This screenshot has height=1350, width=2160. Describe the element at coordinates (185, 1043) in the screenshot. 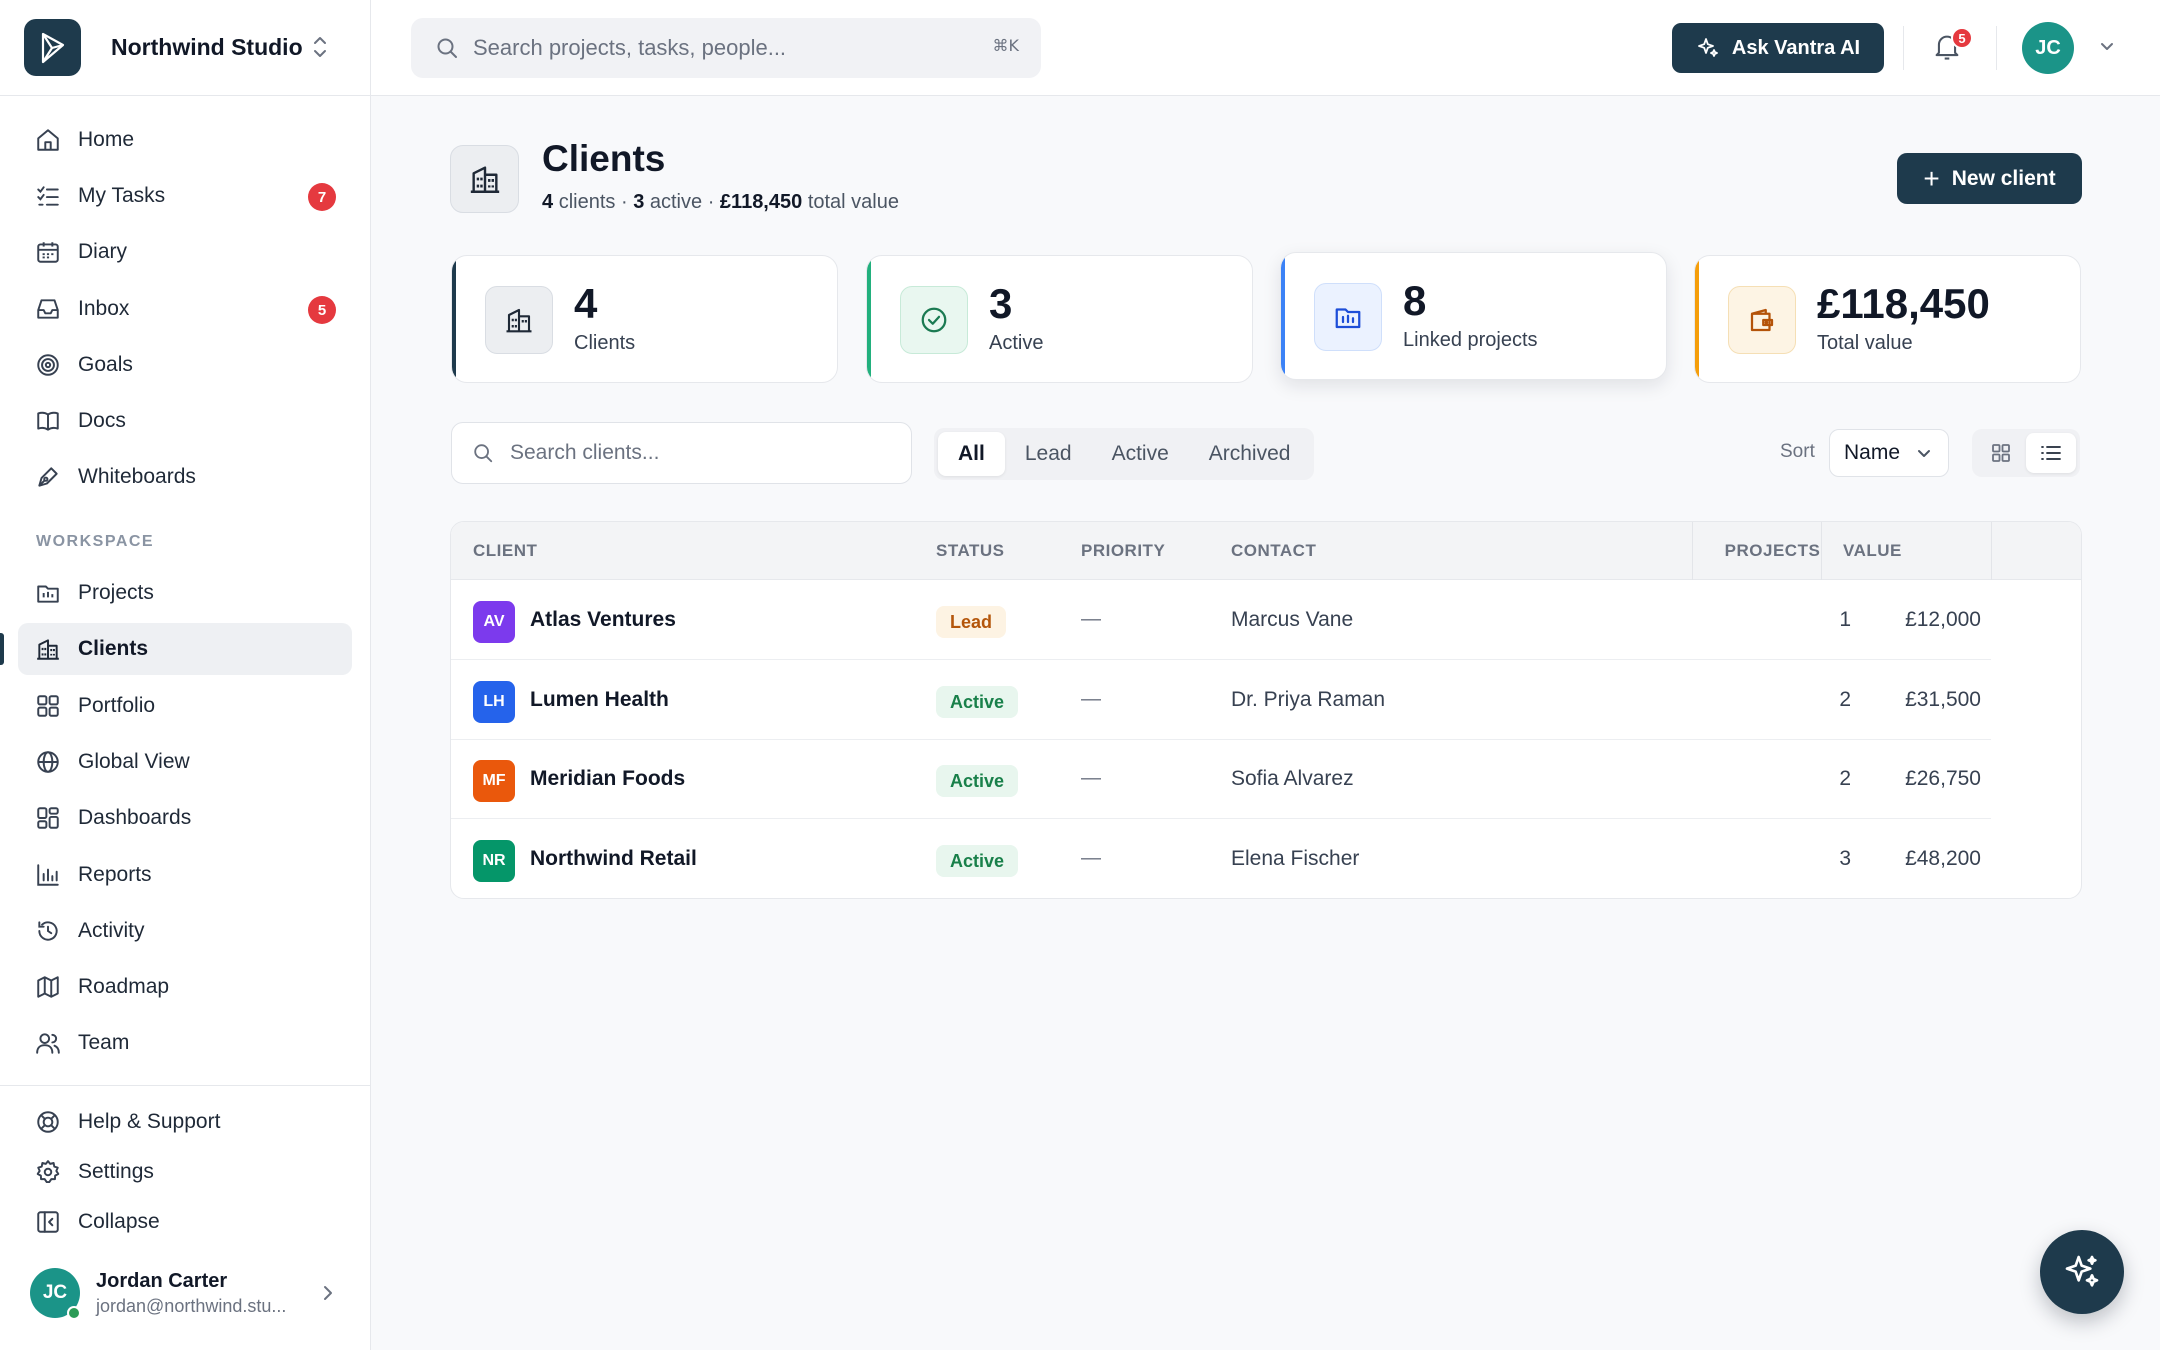

I see `sidebar-item-team: Team` at that location.